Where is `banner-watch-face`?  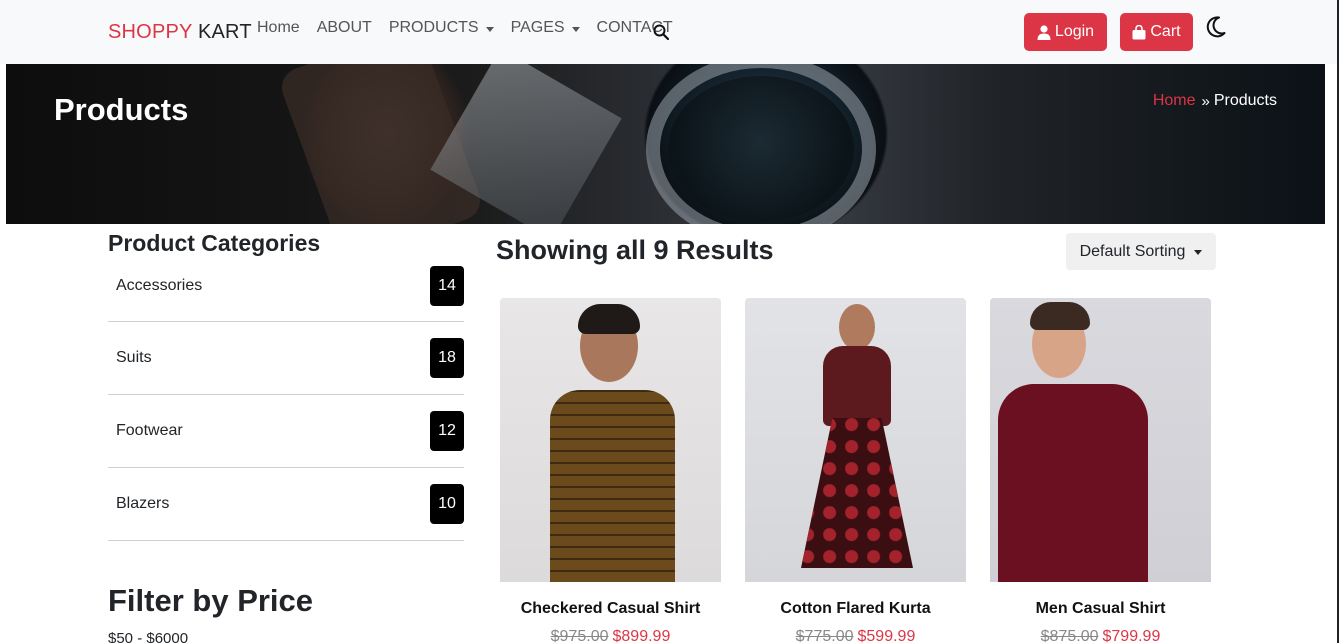 banner-watch-face is located at coordinates (761, 149).